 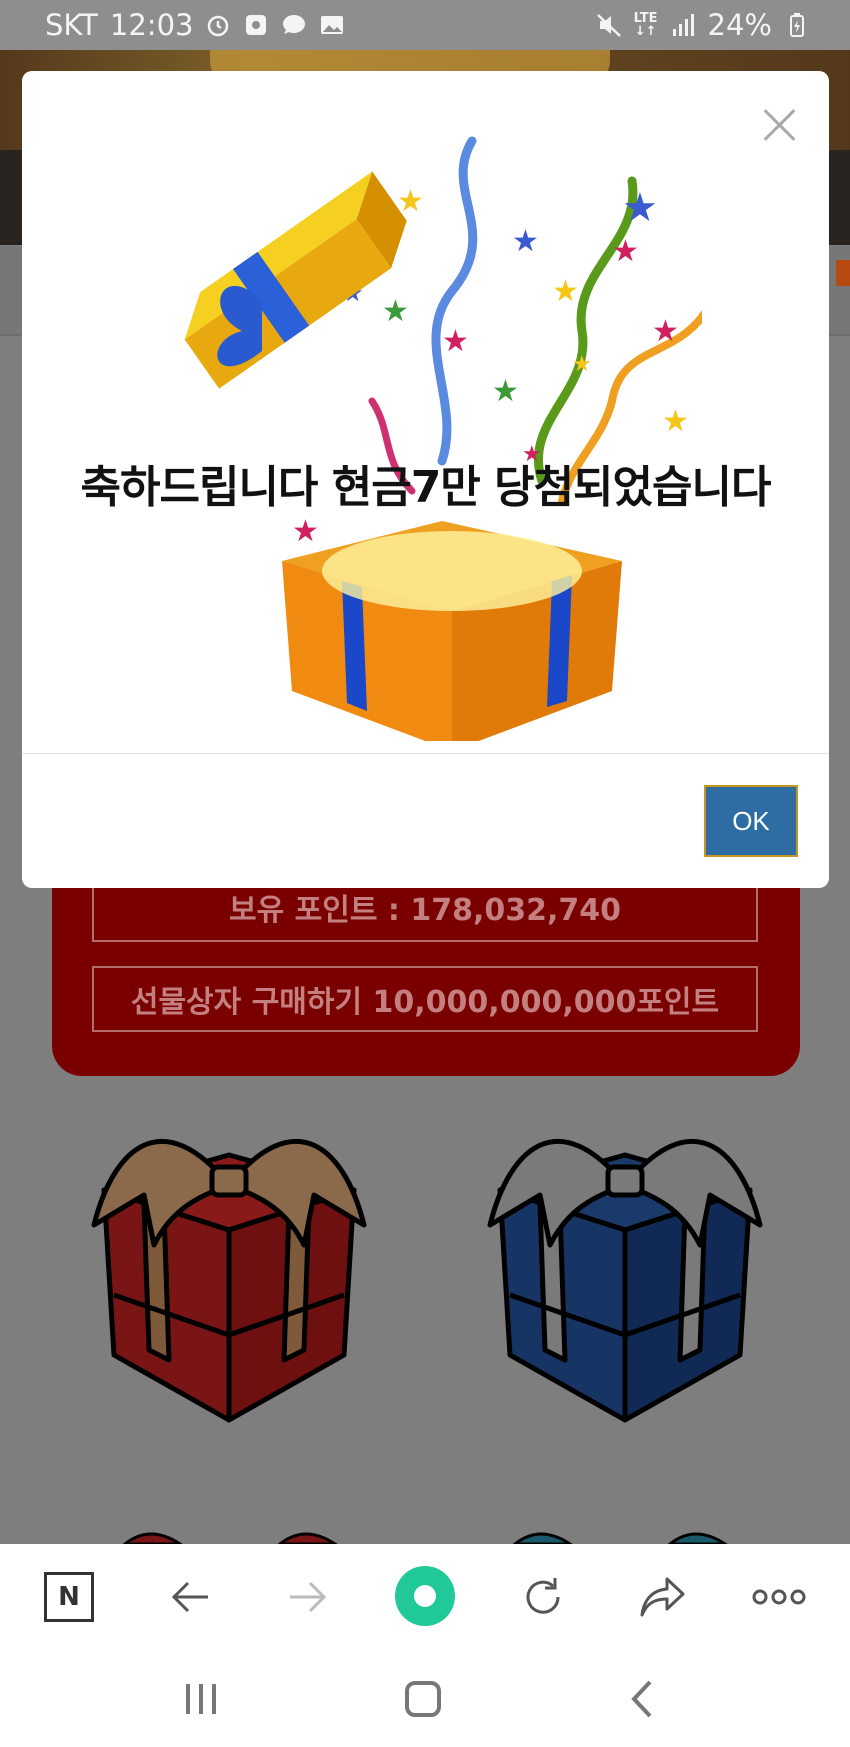 What do you see at coordinates (71, 25) in the screenshot?
I see `carrier-label: SKT` at bounding box center [71, 25].